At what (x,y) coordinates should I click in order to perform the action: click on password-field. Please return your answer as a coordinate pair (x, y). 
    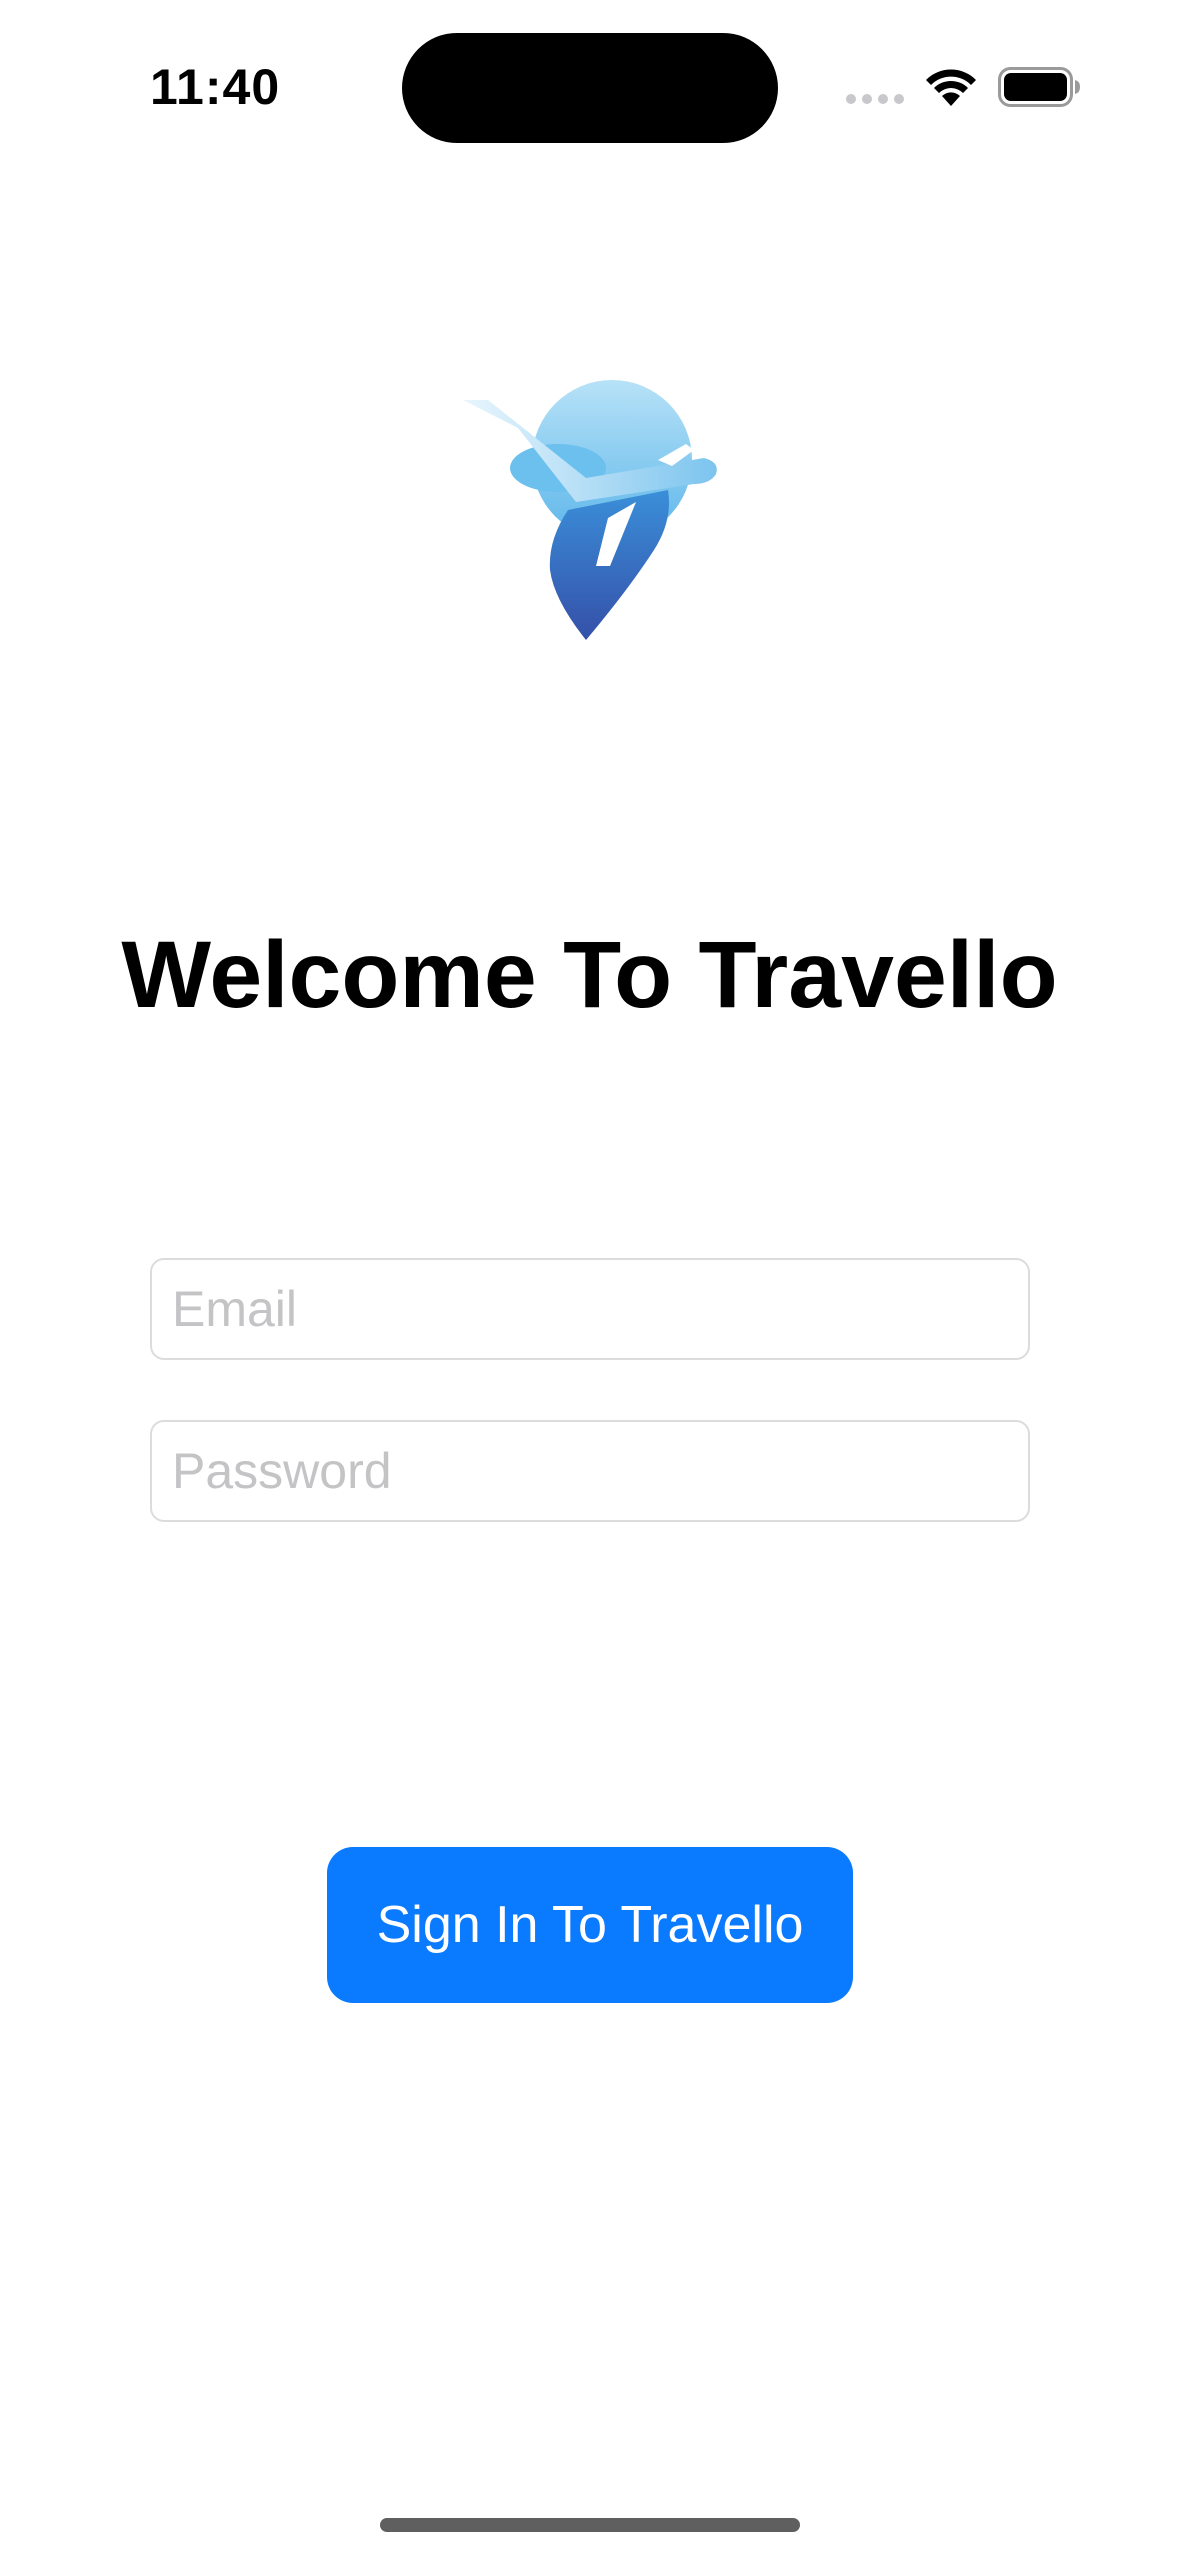
    Looking at the image, I should click on (590, 1471).